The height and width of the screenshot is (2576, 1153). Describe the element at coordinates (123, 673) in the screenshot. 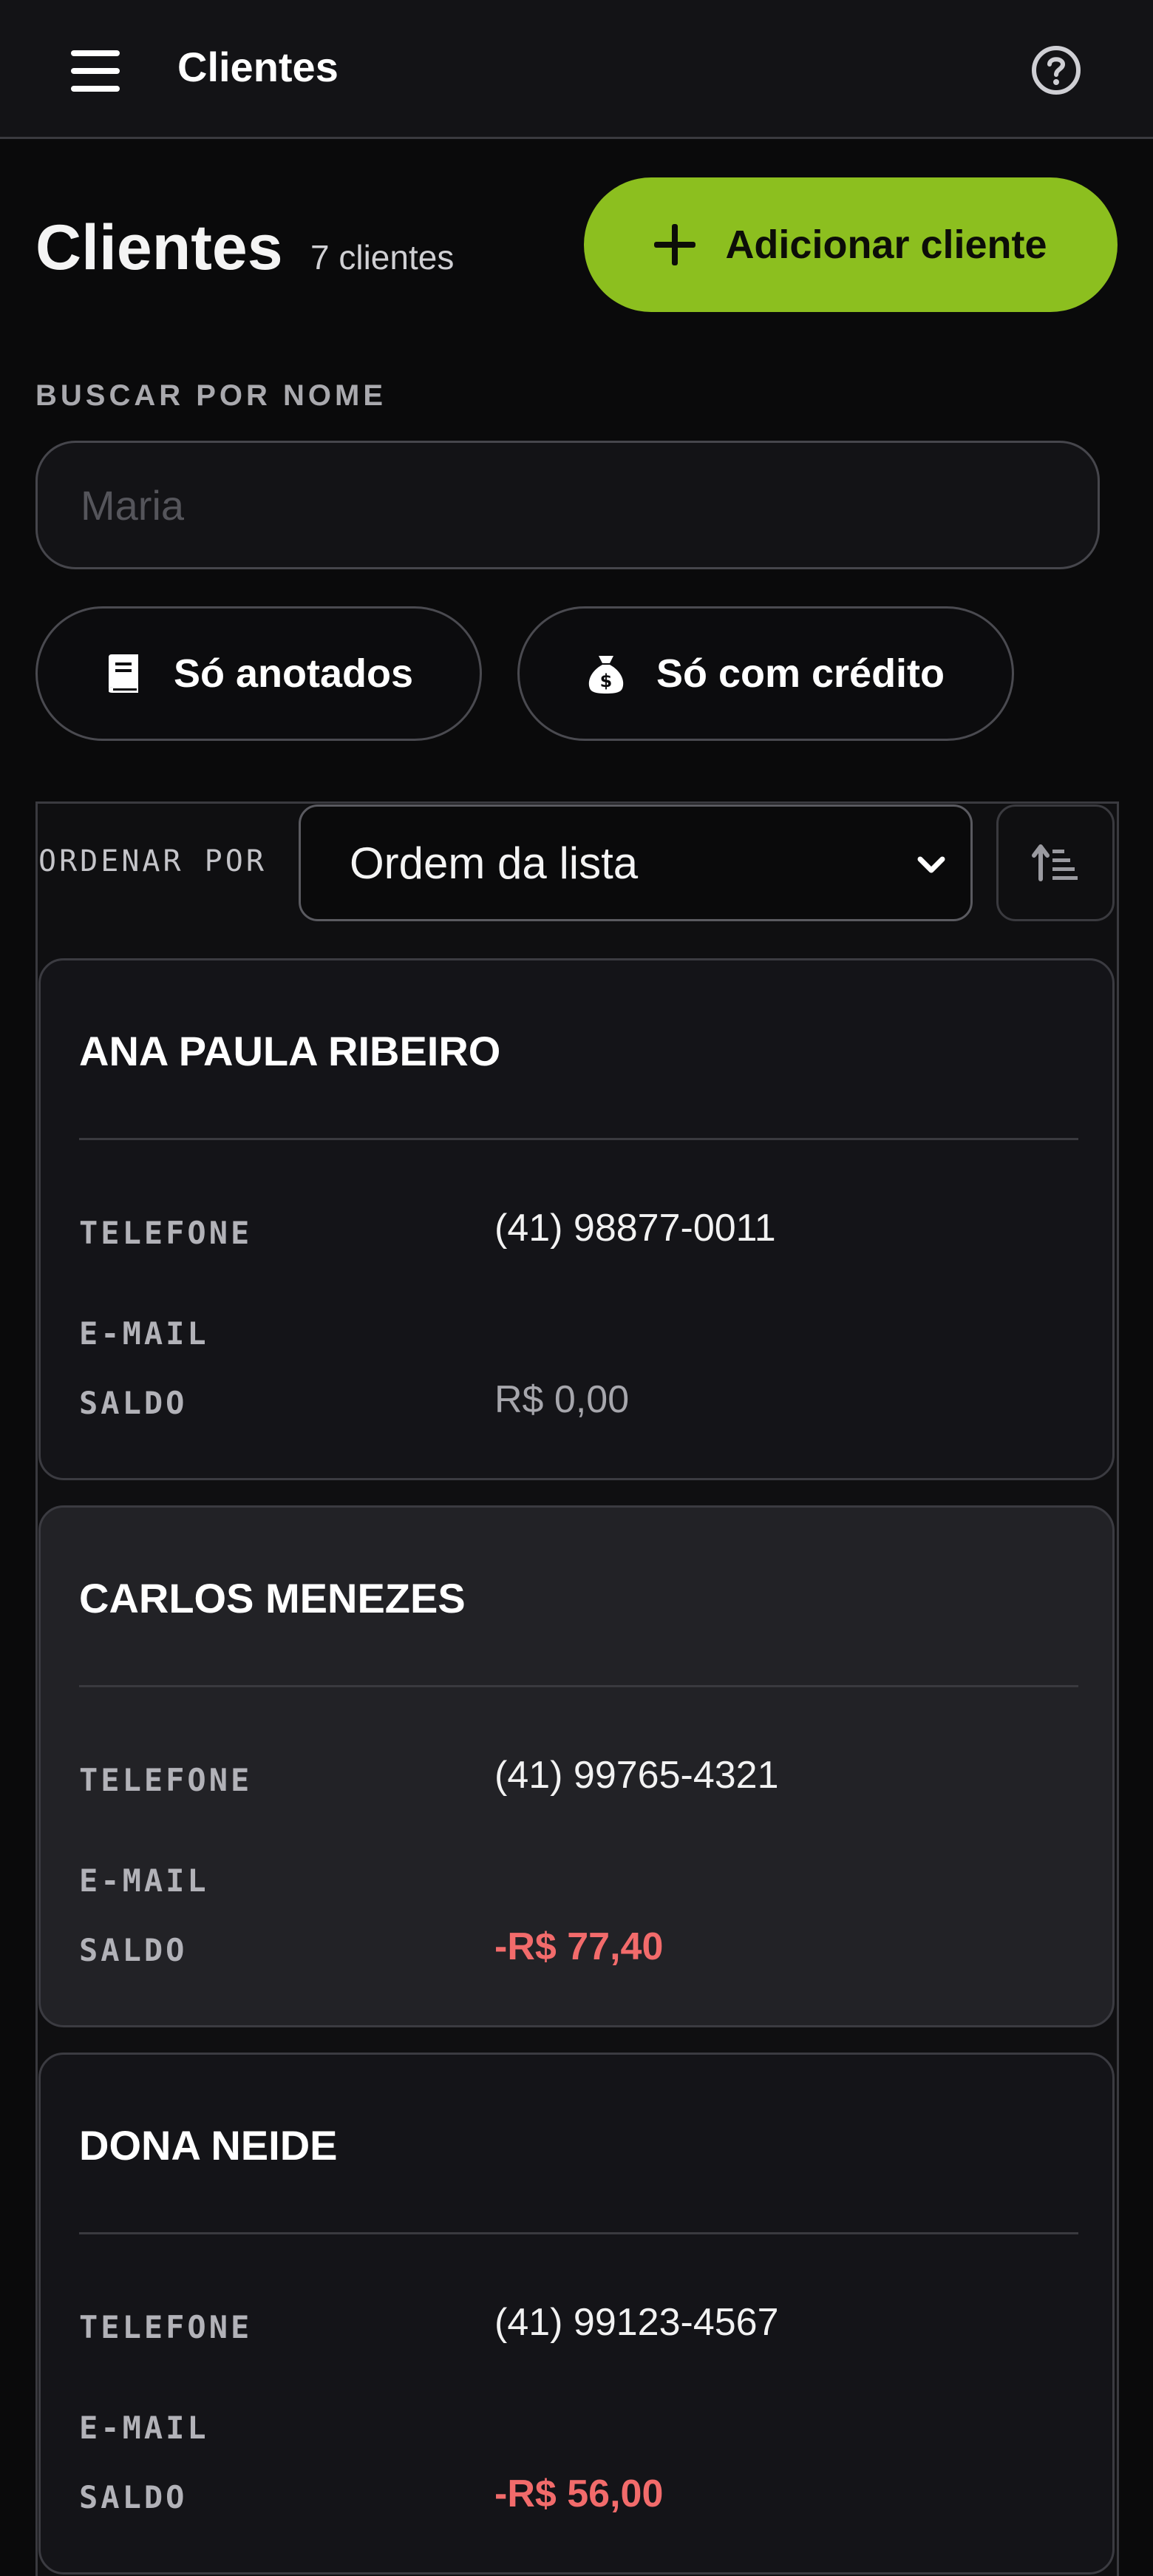

I see `notebook-icon` at that location.